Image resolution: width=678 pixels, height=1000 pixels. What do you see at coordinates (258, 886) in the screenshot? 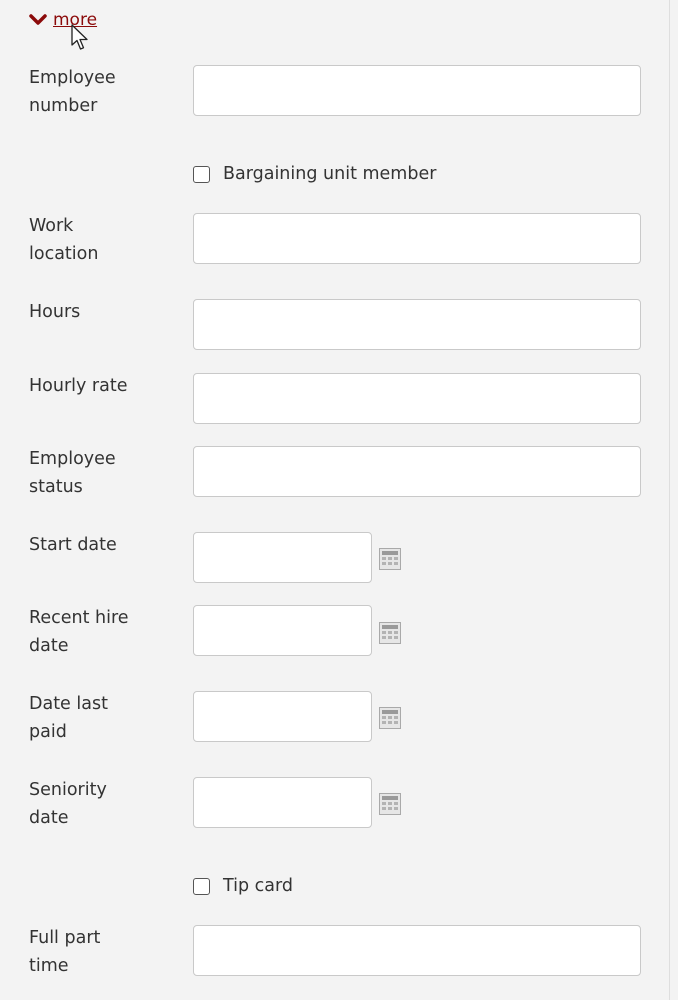
I see `tip-card-label: Tip card` at bounding box center [258, 886].